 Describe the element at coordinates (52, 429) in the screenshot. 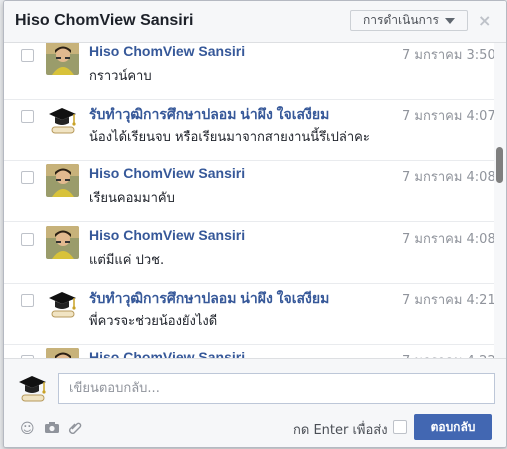

I see `camera-icon` at that location.